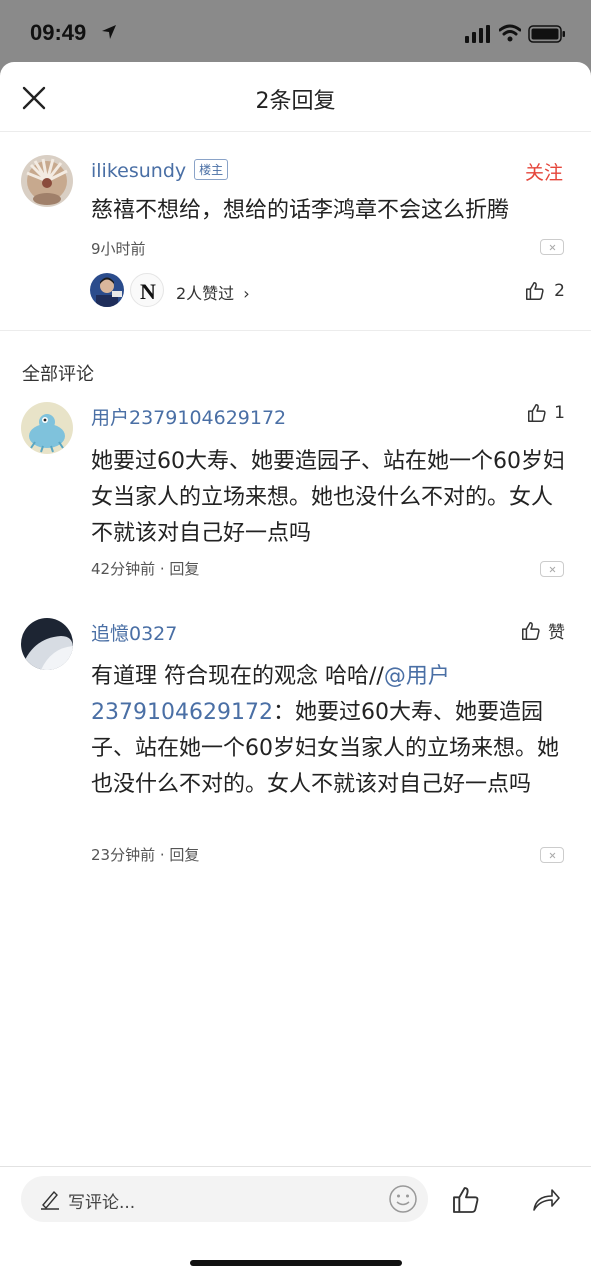 The width and height of the screenshot is (591, 1279). I want to click on home-indicator, so click(296, 1263).